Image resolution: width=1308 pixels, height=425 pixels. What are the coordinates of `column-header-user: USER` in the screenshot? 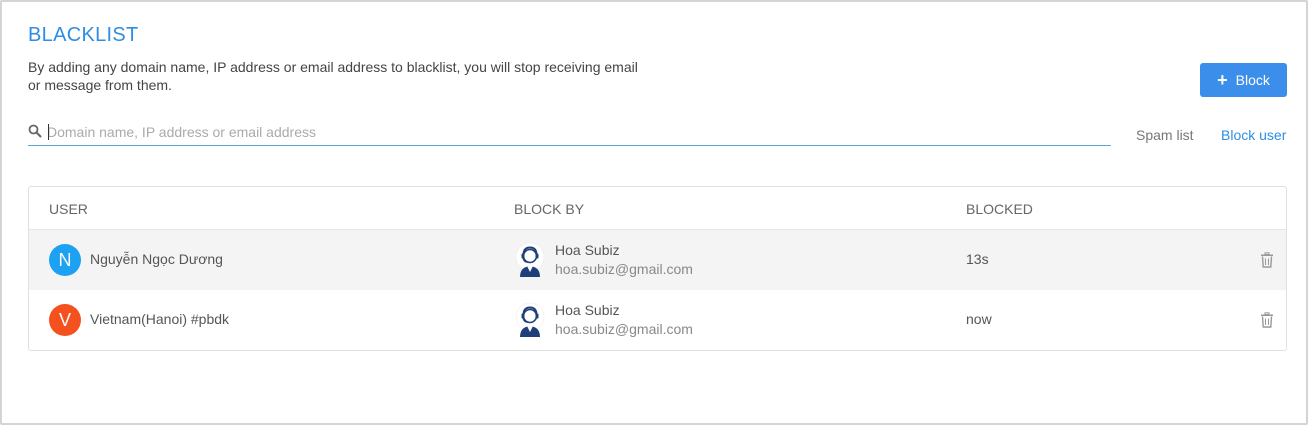 It's located at (68, 209).